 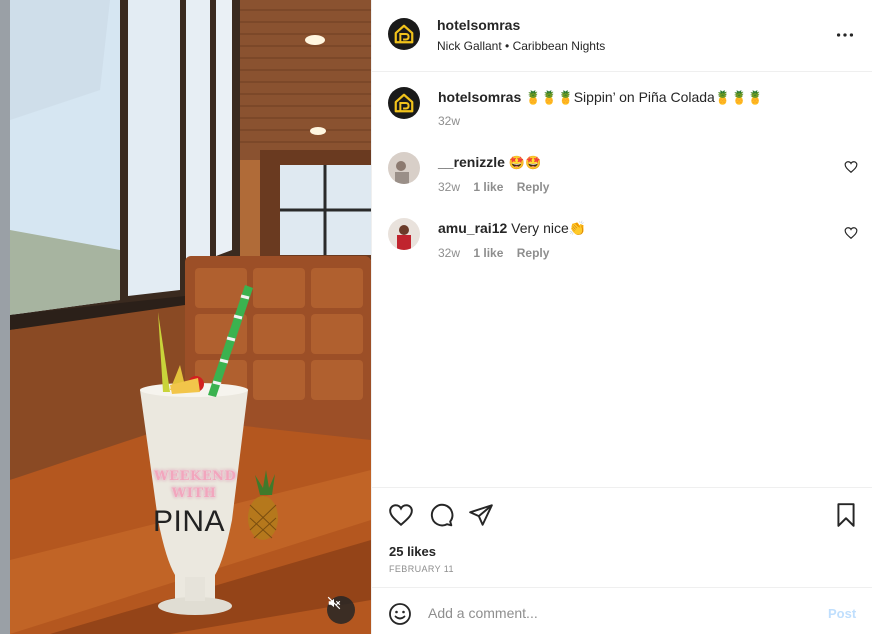 What do you see at coordinates (469, 46) in the screenshot?
I see `audio-artist: Nick Gallant` at bounding box center [469, 46].